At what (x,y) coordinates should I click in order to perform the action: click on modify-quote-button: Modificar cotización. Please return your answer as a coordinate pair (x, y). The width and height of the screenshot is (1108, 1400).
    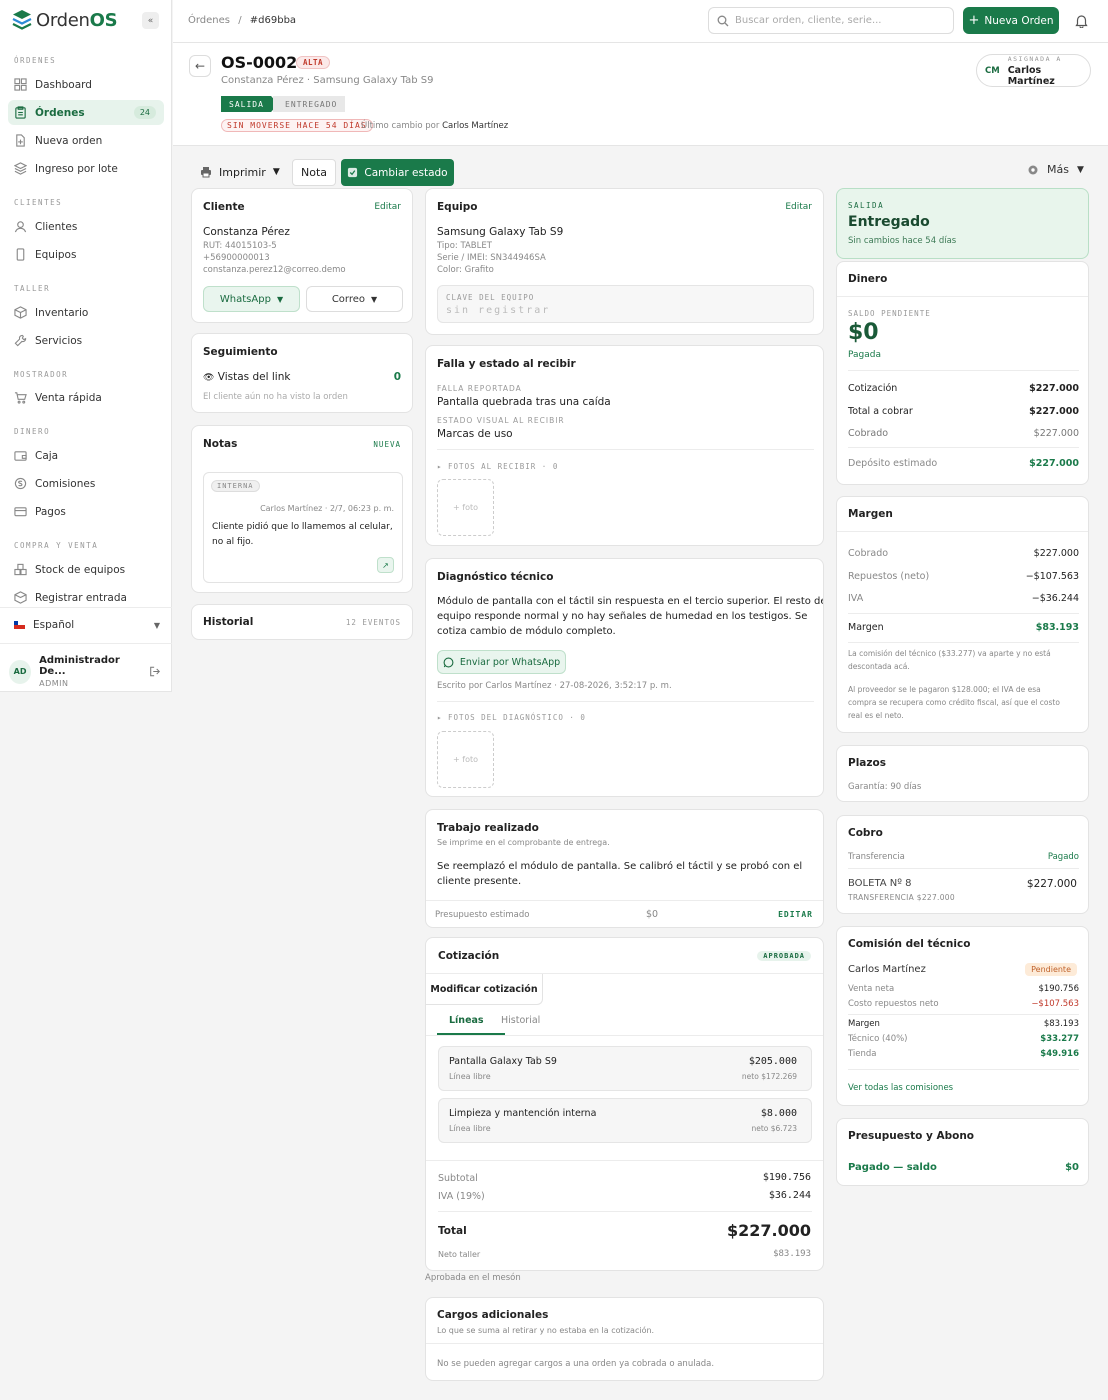
    Looking at the image, I should click on (484, 989).